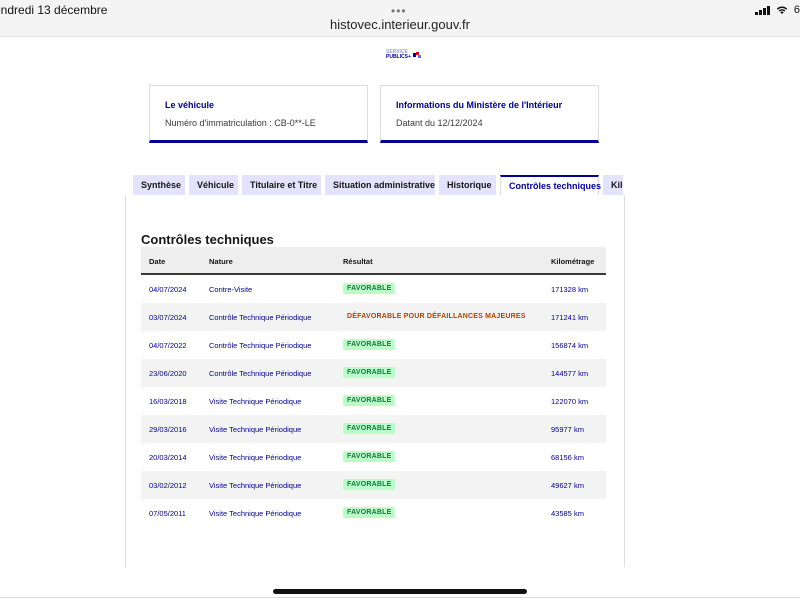 The image size is (800, 600). What do you see at coordinates (358, 261) in the screenshot?
I see `header-result: Résultat` at bounding box center [358, 261].